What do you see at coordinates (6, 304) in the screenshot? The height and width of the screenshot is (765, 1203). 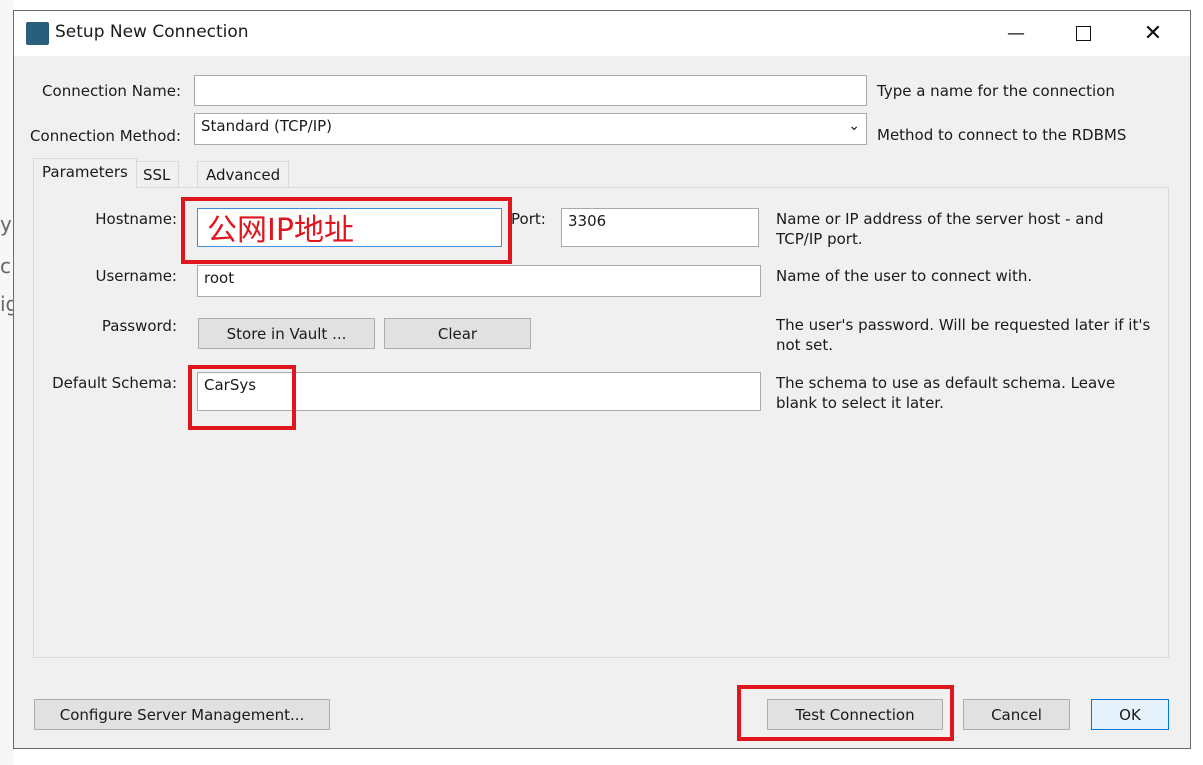 I see `background-text: ig` at bounding box center [6, 304].